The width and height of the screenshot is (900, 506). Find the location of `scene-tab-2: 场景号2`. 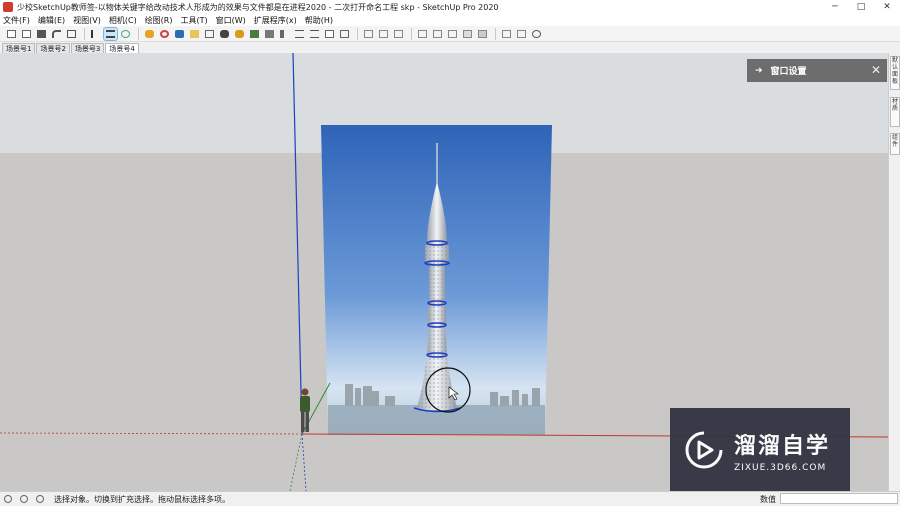

scene-tab-2: 场景号2 is located at coordinates (53, 48).